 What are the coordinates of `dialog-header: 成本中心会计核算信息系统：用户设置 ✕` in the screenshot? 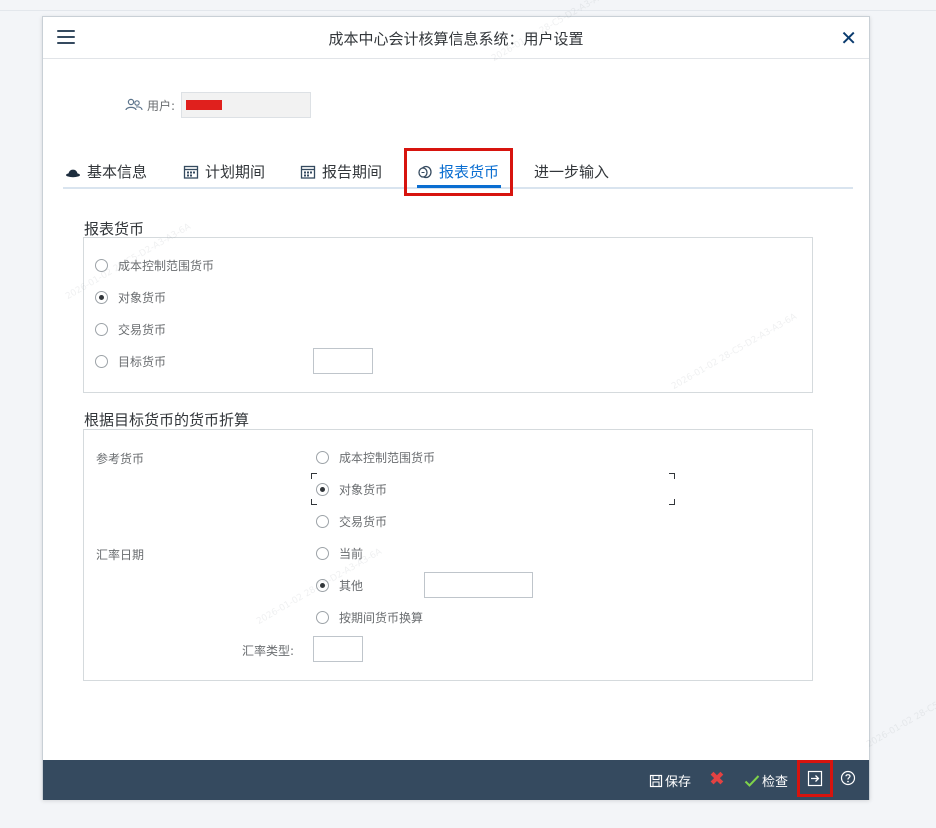 It's located at (456, 38).